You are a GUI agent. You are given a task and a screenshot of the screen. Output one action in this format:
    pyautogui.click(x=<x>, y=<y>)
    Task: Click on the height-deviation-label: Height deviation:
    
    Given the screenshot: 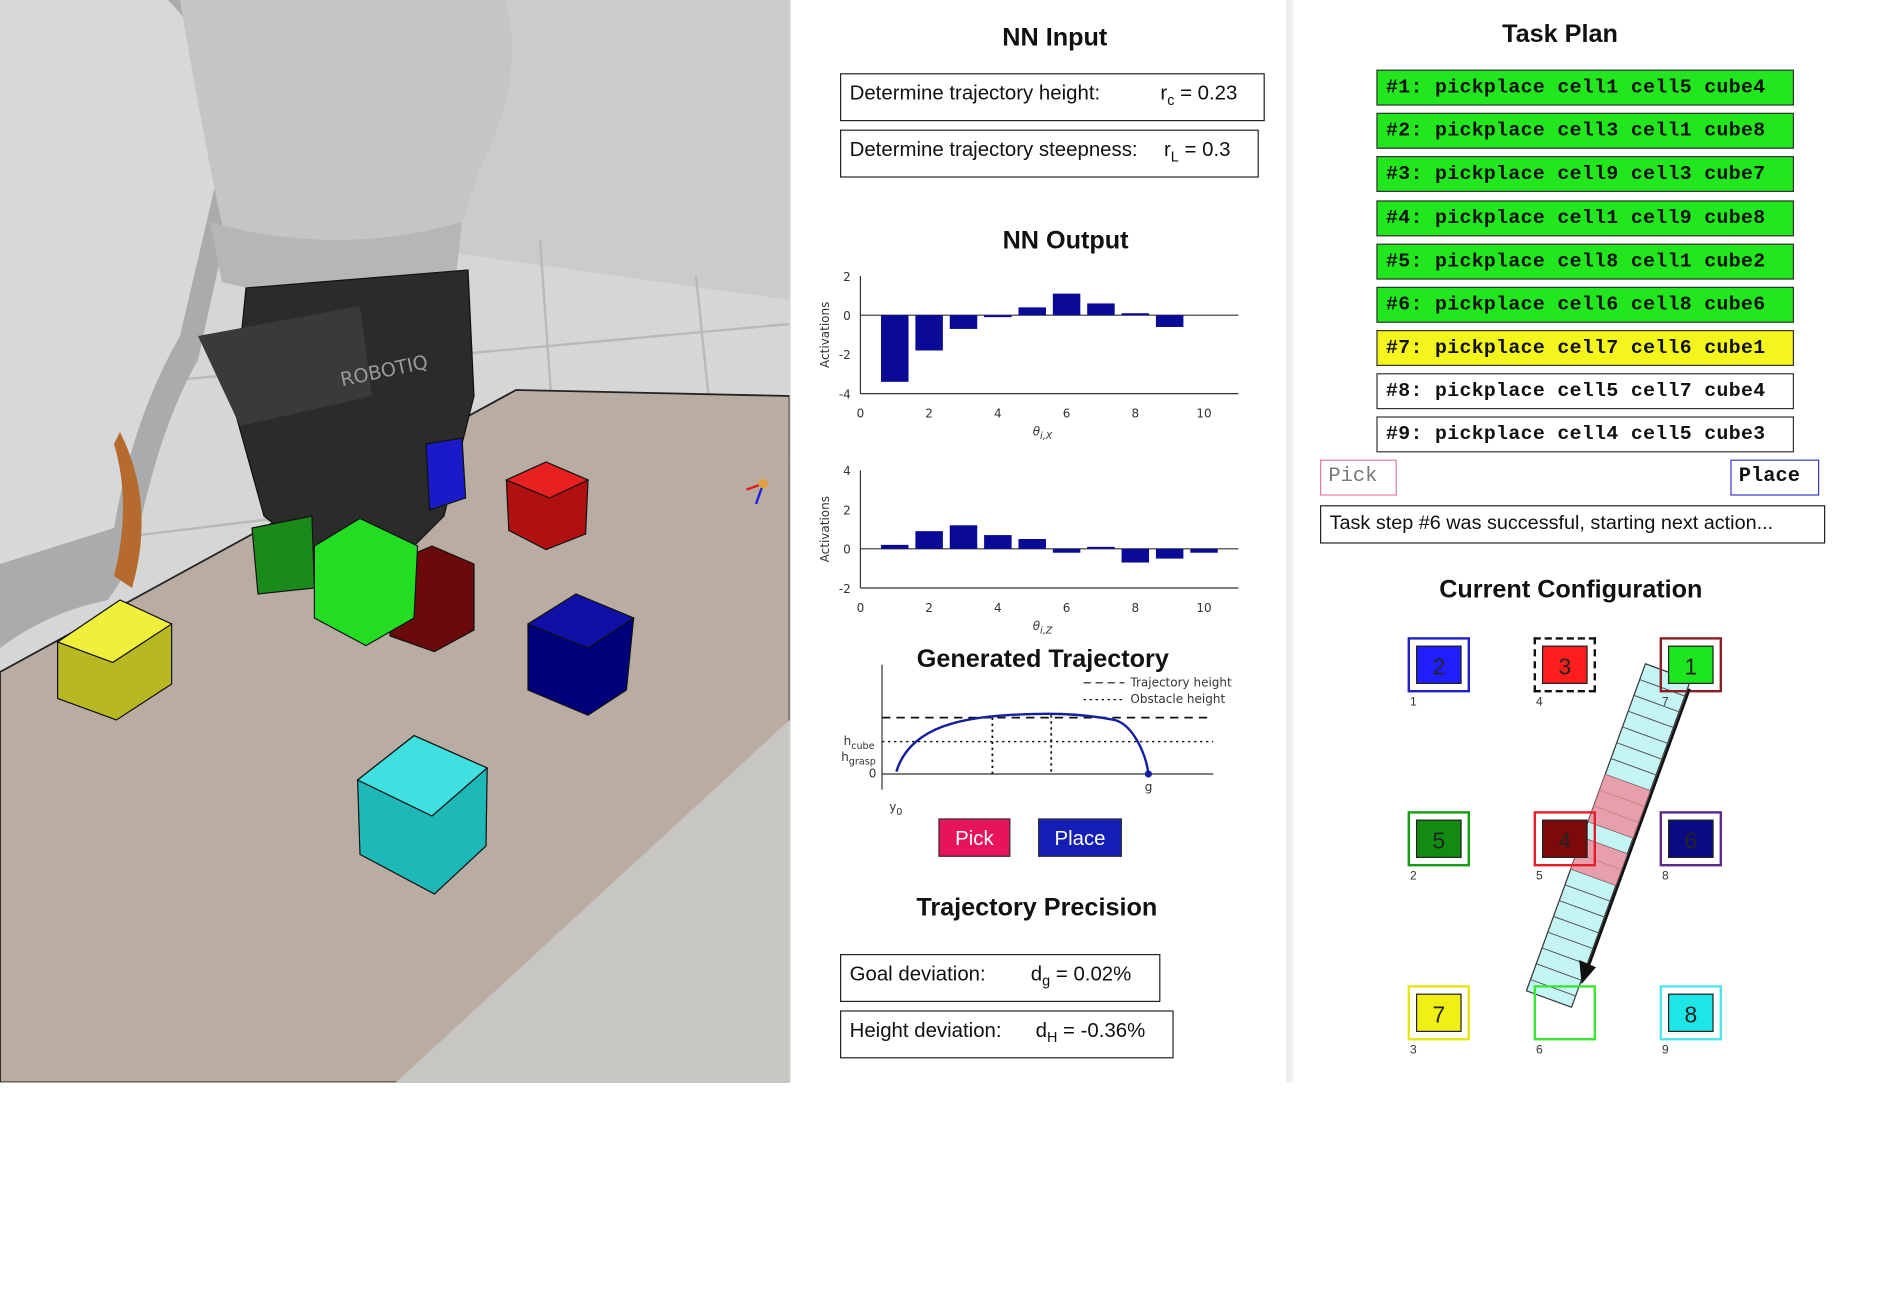 What is the action you would take?
    pyautogui.click(x=925, y=1030)
    